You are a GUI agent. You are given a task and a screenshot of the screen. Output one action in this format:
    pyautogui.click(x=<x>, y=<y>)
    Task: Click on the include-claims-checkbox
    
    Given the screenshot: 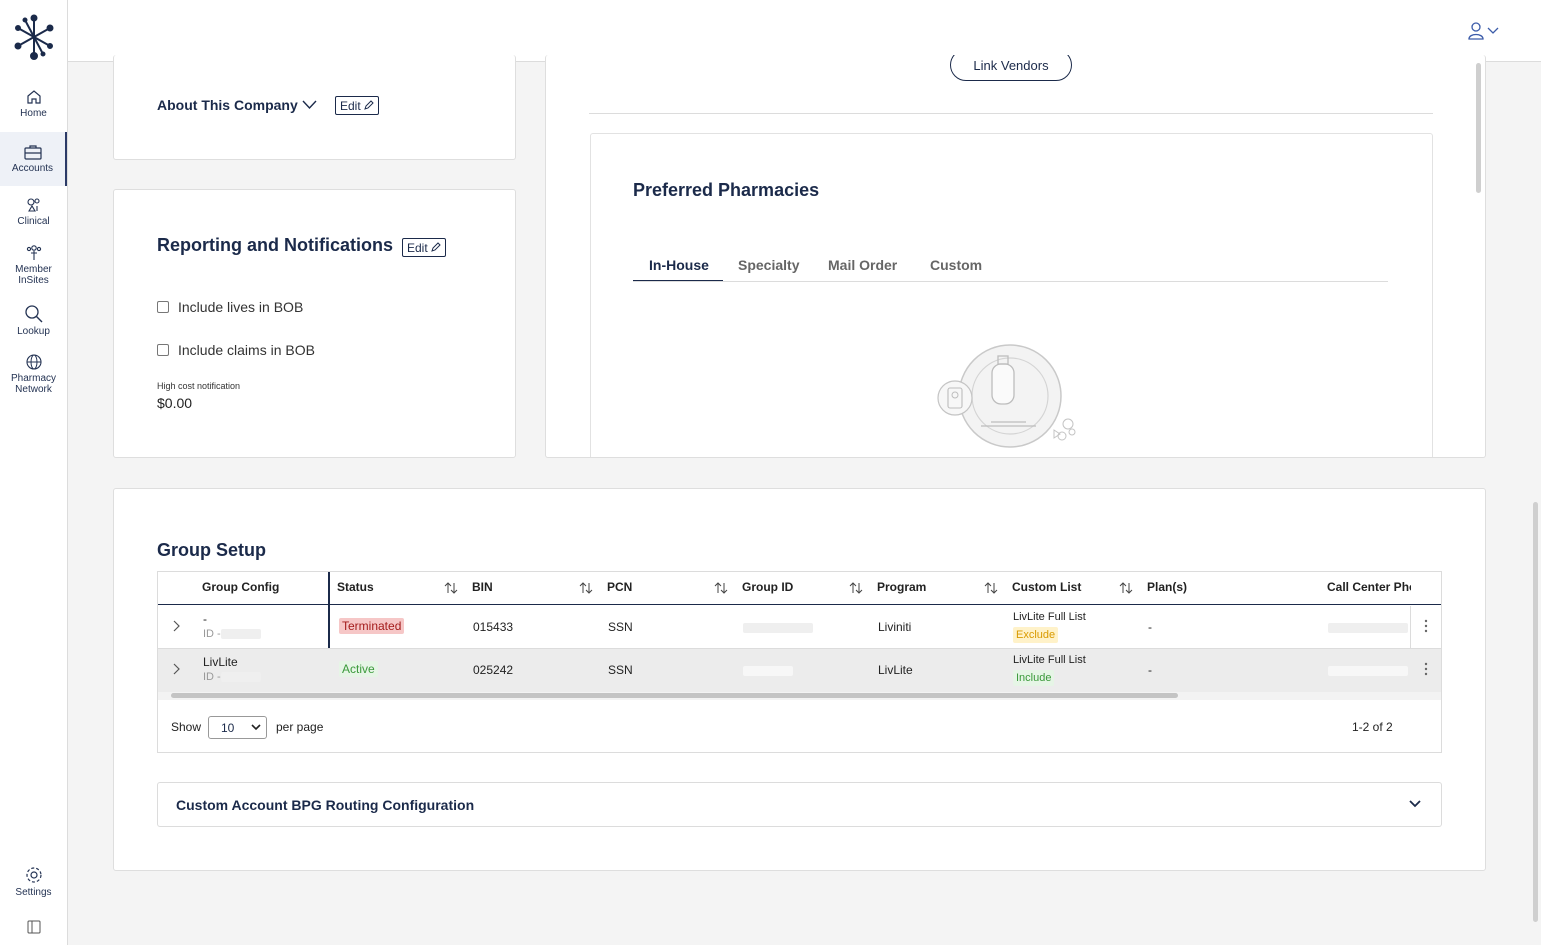 What is the action you would take?
    pyautogui.click(x=163, y=350)
    